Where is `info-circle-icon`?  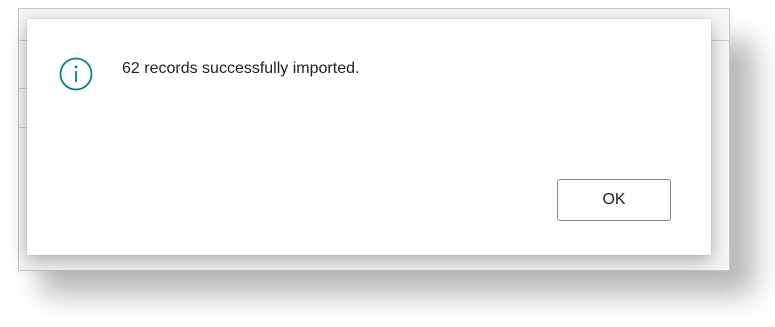
info-circle-icon is located at coordinates (76, 74).